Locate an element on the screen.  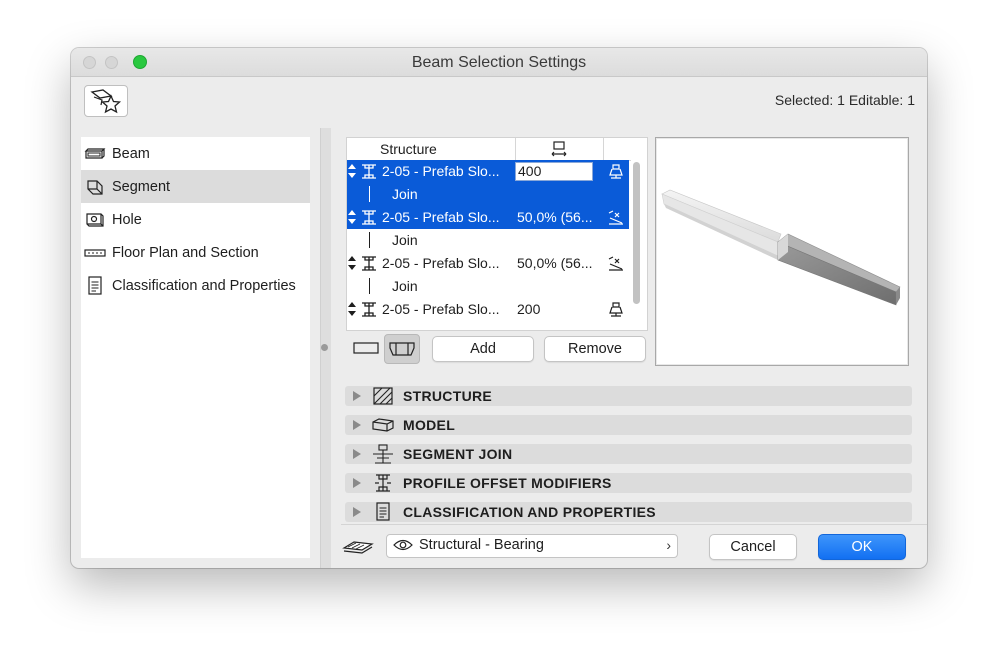
sidebar-item-label: Segment is located at coordinates (141, 186).